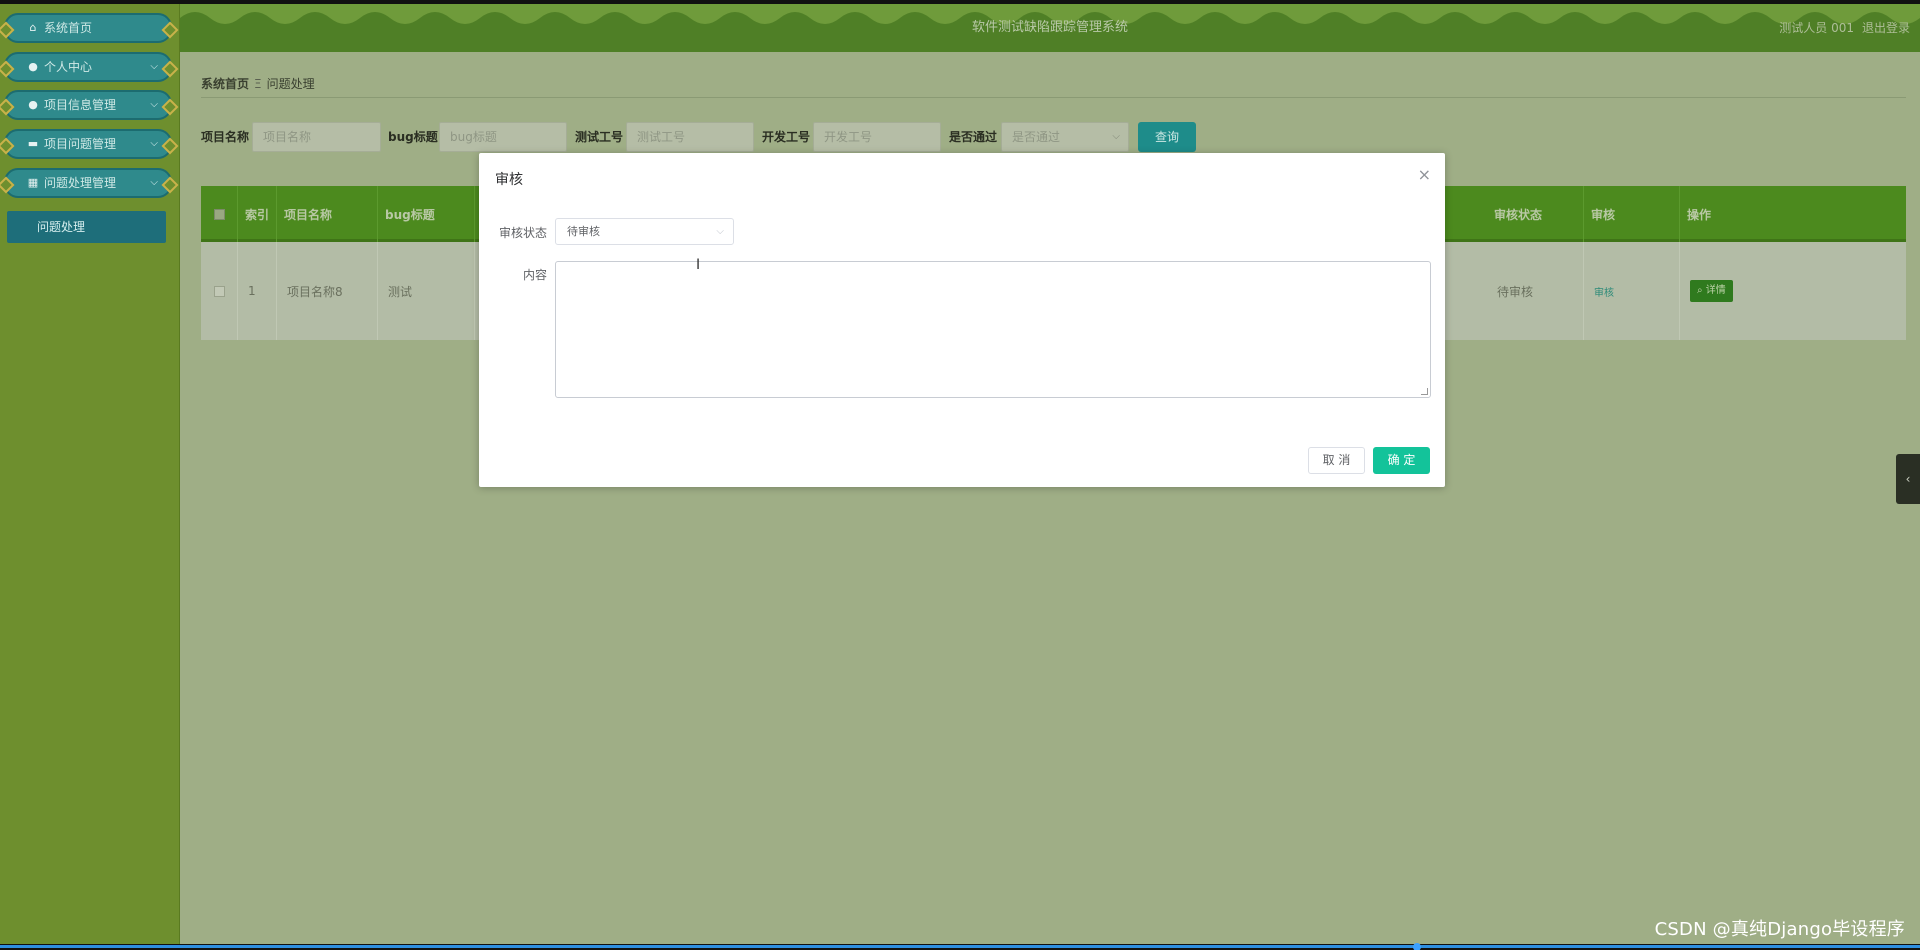 This screenshot has height=950, width=1920. I want to click on row-index: 1, so click(257, 291).